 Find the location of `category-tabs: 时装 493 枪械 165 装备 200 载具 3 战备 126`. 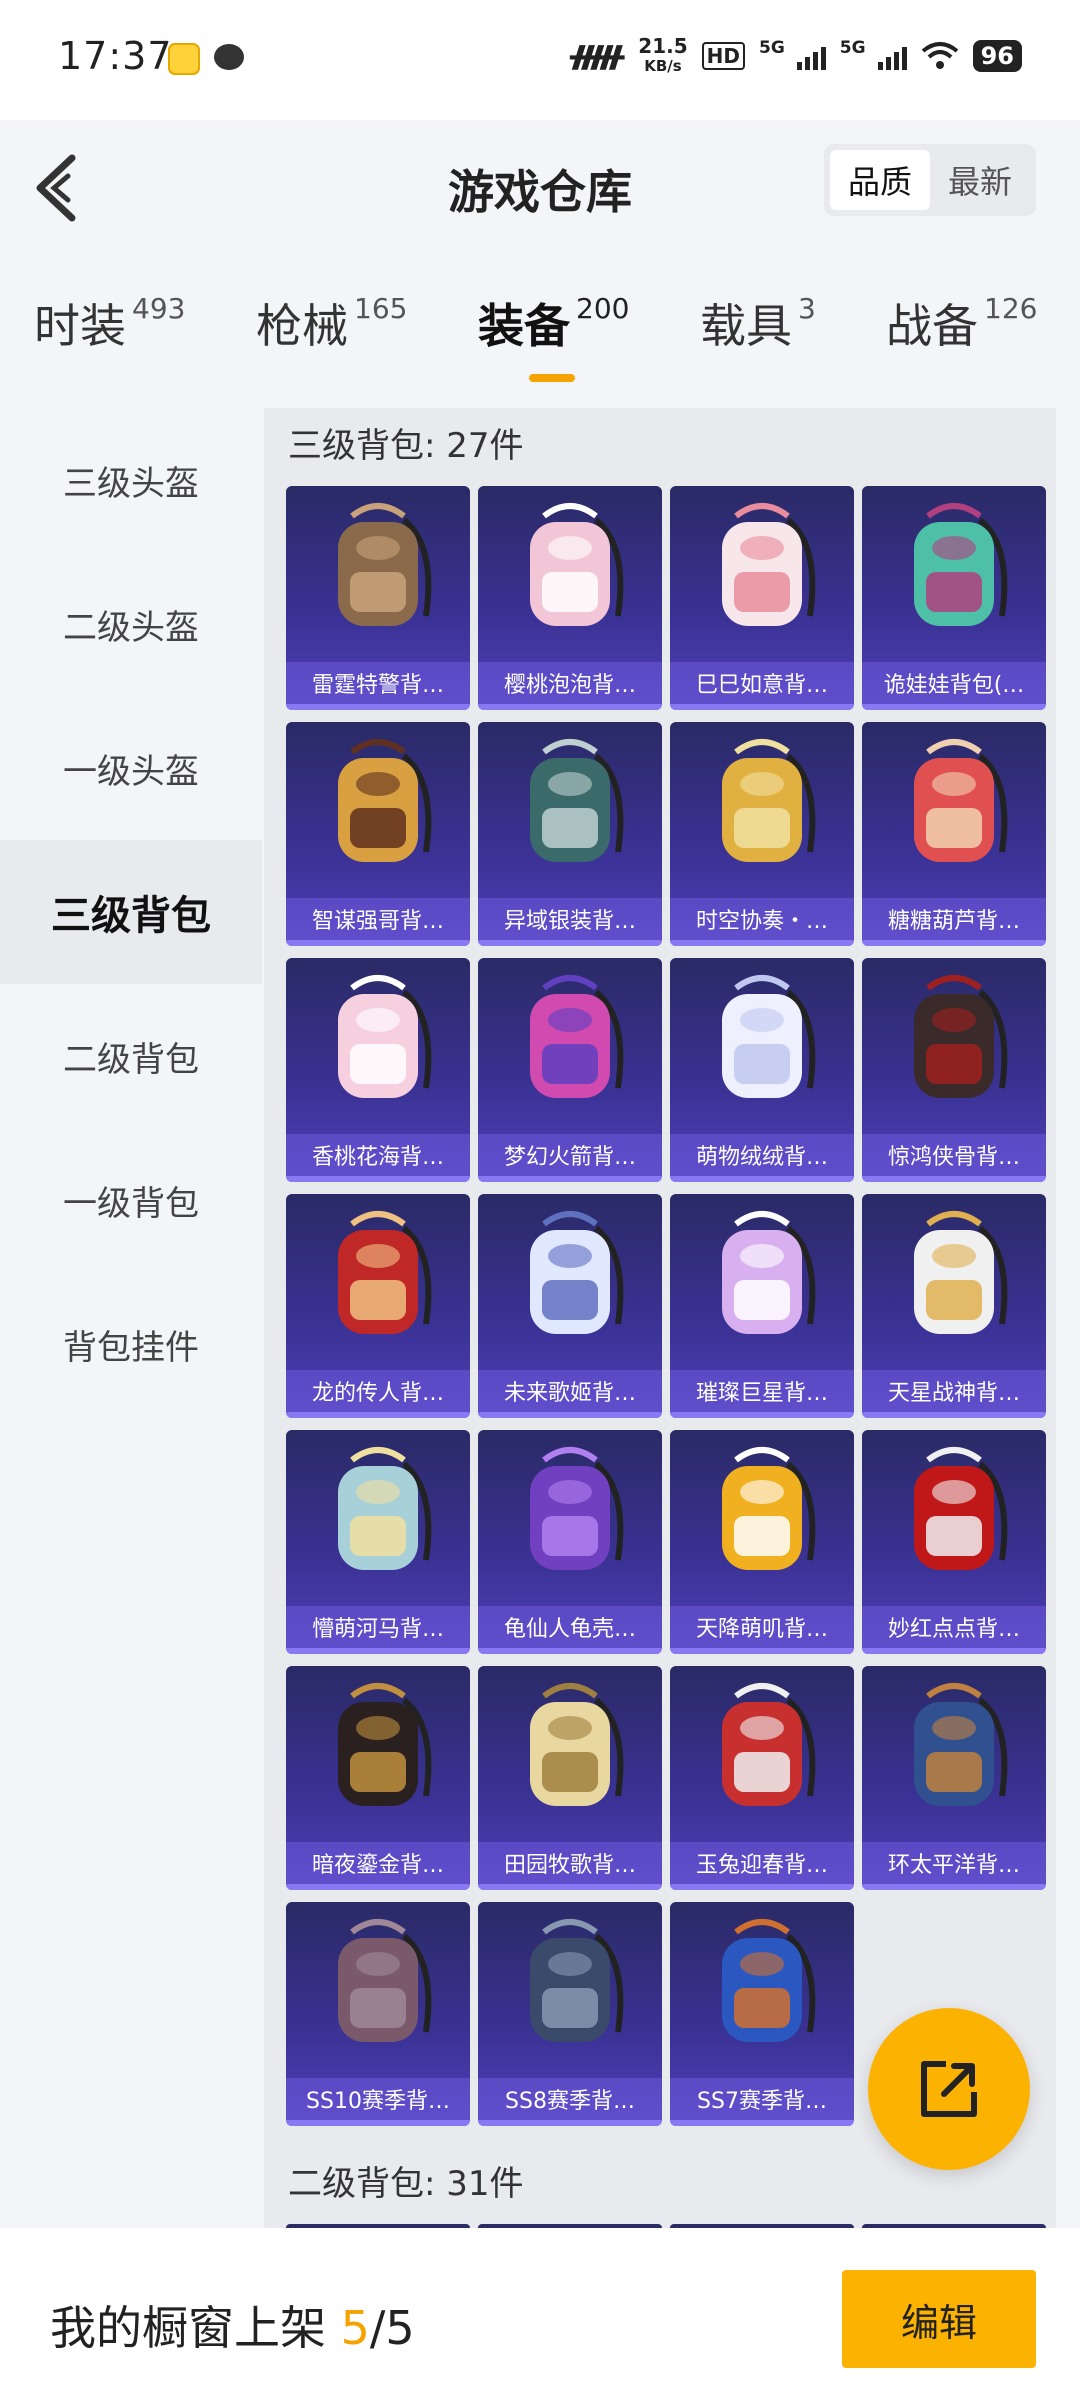

category-tabs: 时装 493 枪械 165 装备 200 载具 3 战备 126 is located at coordinates (540, 345).